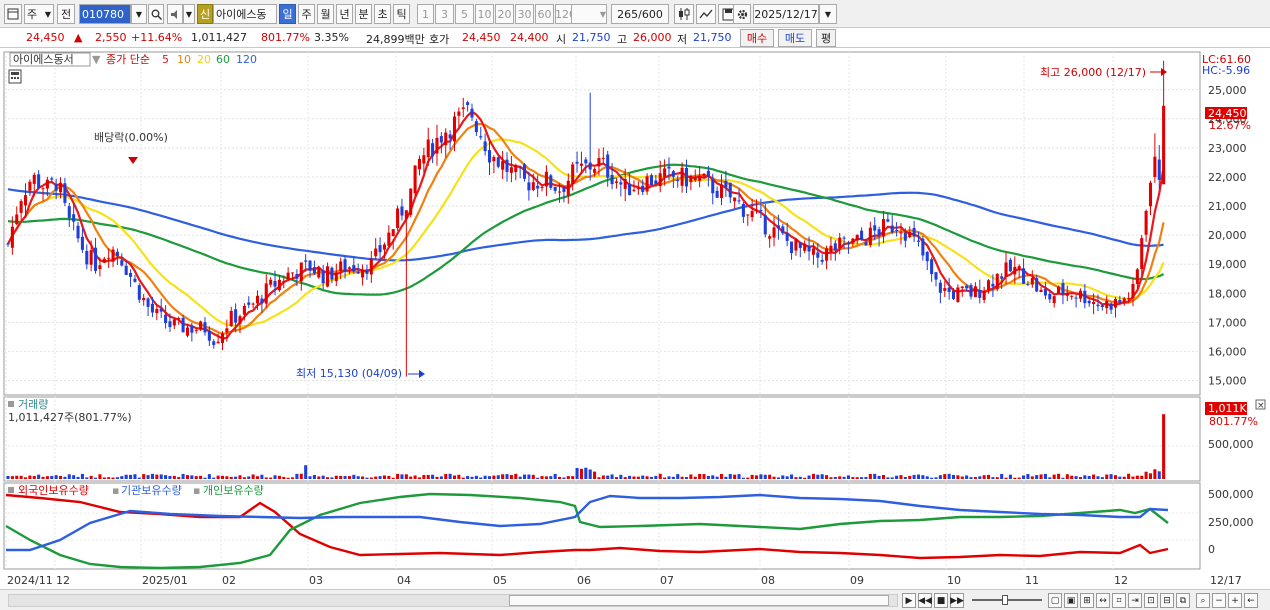  I want to click on scrollbar-thumb, so click(699, 600).